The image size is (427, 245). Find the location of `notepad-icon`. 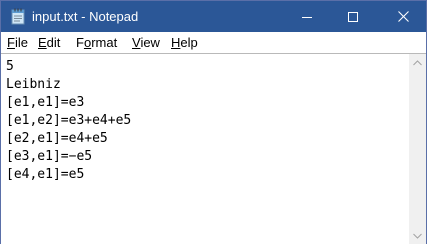

notepad-icon is located at coordinates (18, 16).